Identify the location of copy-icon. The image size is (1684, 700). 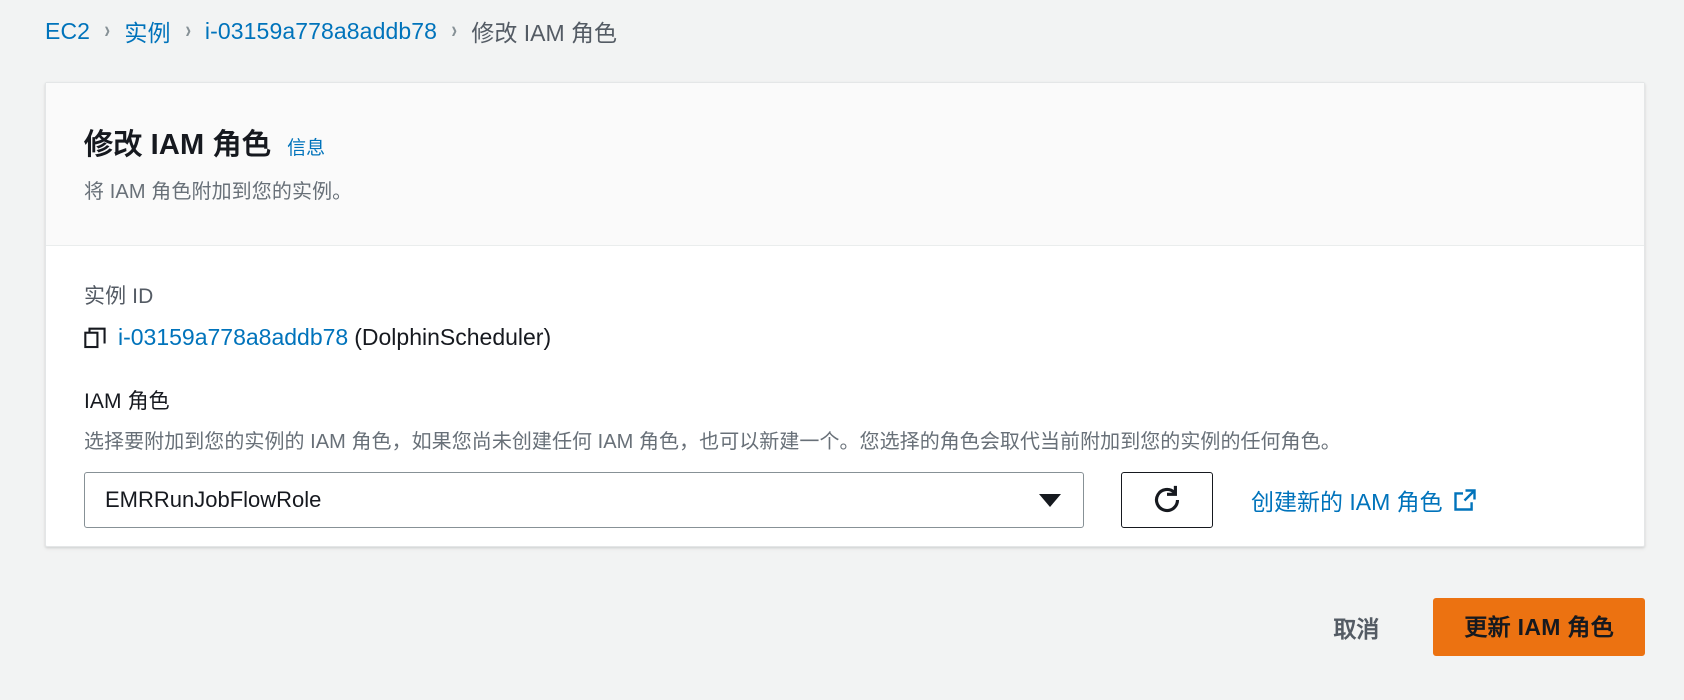
(101, 338).